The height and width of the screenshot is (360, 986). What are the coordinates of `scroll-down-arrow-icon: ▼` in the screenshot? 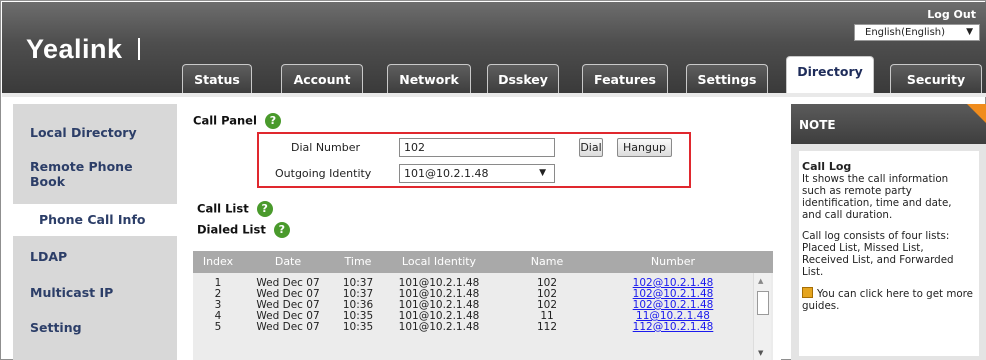 It's located at (760, 353).